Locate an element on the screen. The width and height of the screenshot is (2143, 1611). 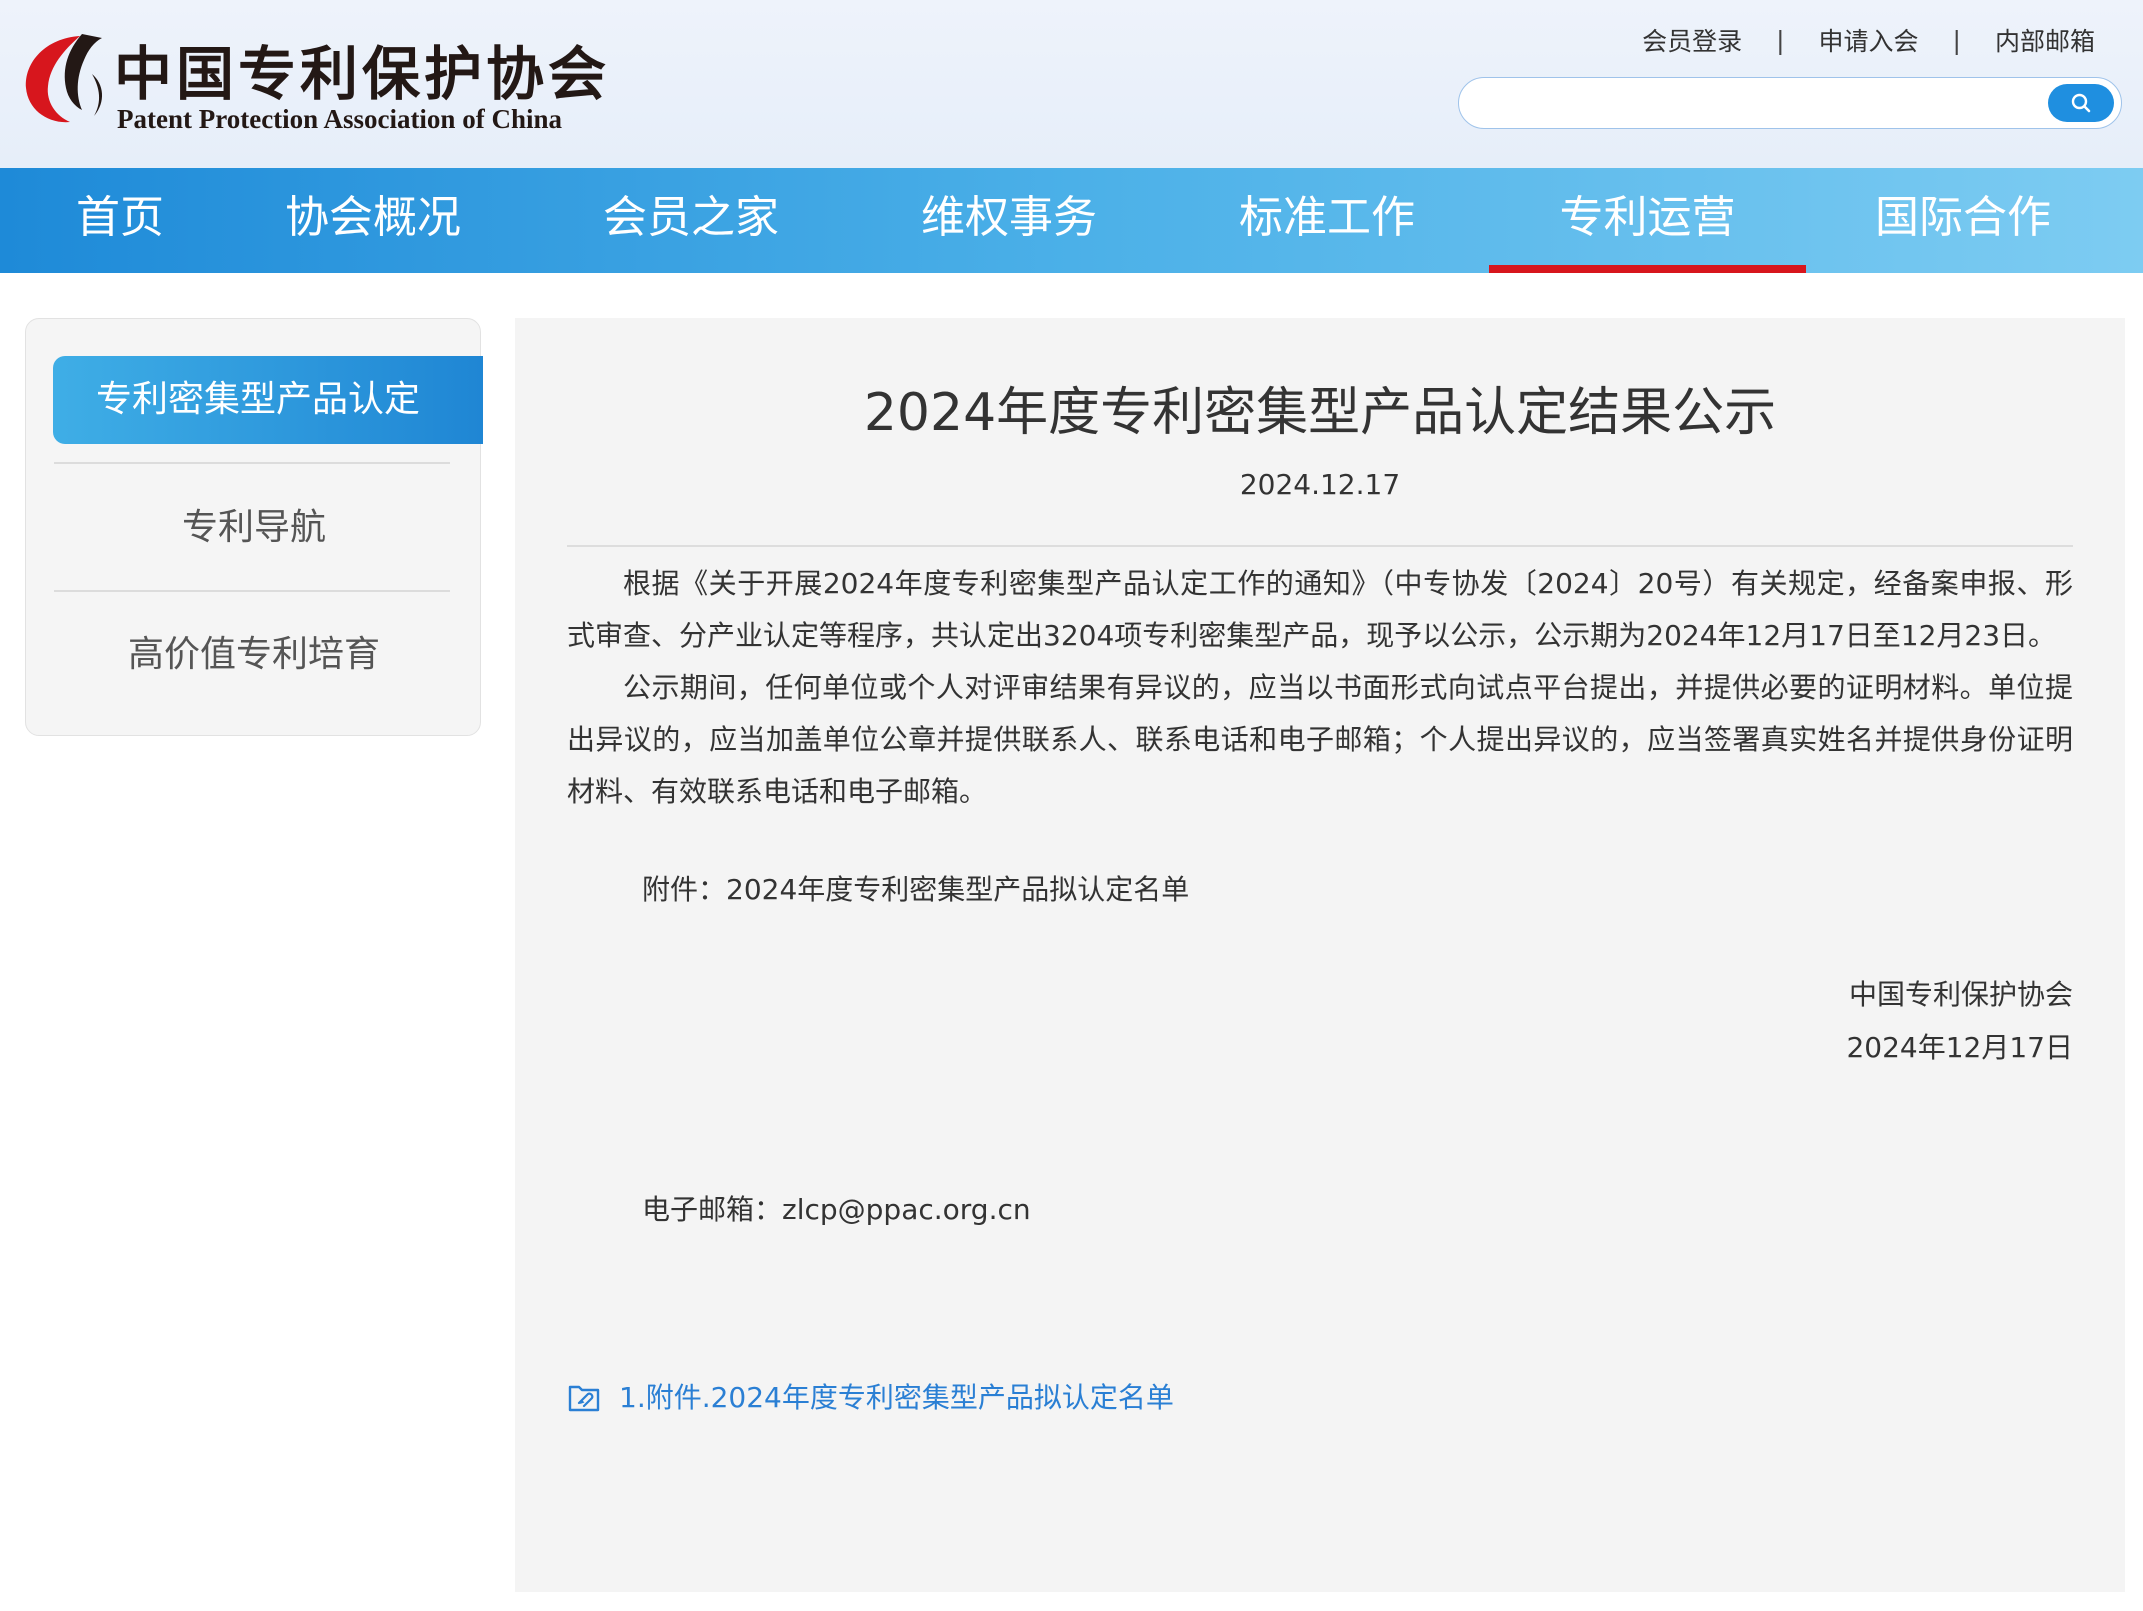
attachment-link-text: 1.附件.2024年度专利密集型产品拟认定名单 is located at coordinates (896, 1396).